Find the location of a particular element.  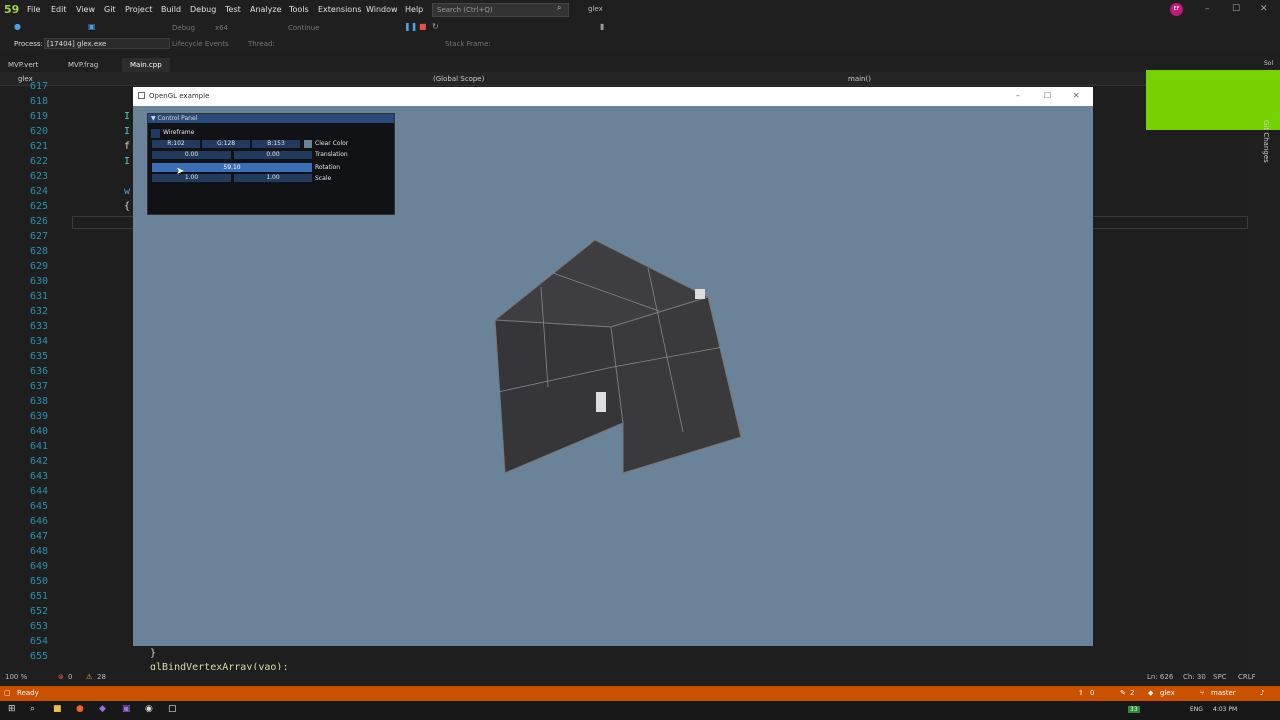

browser-icon: ● is located at coordinates (80, 709).